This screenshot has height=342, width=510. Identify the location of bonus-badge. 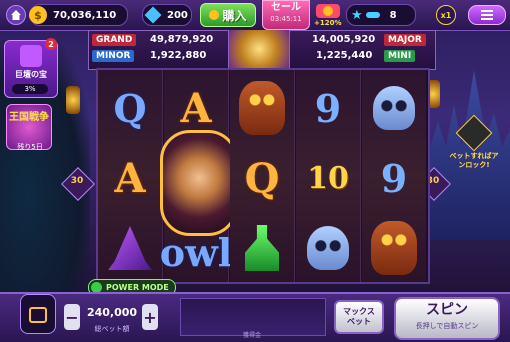
(328, 11).